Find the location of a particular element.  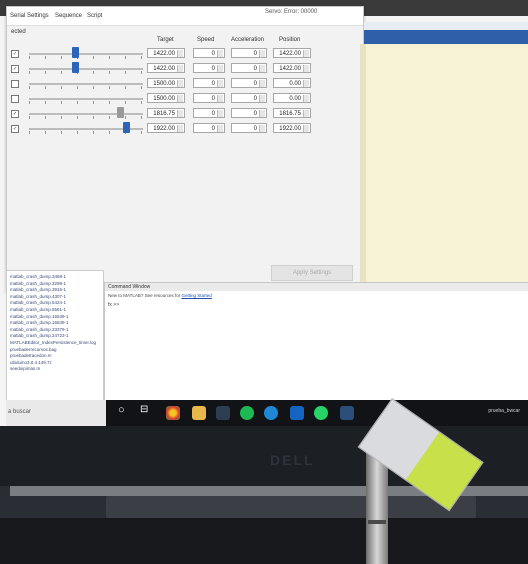

spotify-icon is located at coordinates (247, 413).